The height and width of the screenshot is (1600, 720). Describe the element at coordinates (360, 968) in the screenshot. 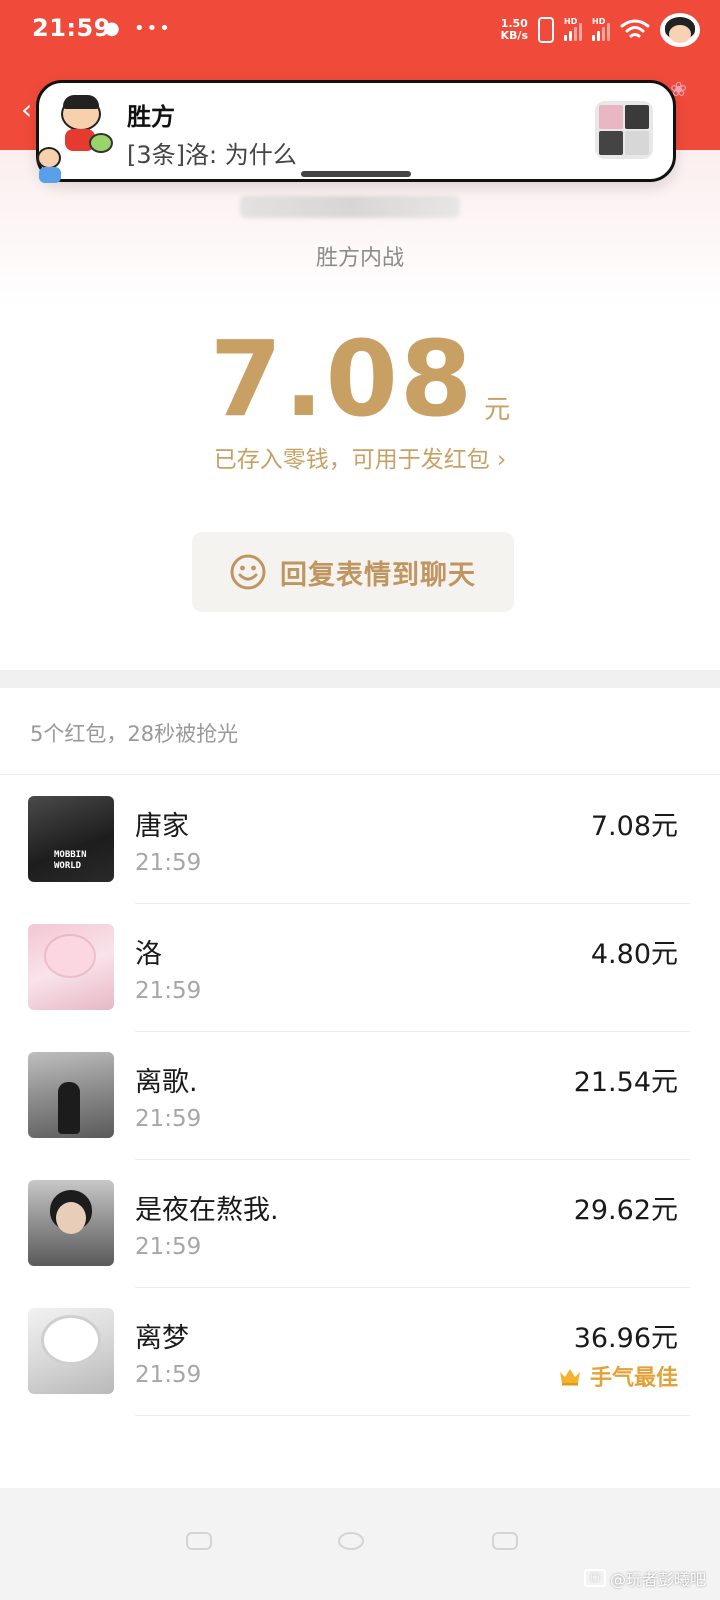

I see `list-item: 洛 21:59 4.80元` at that location.